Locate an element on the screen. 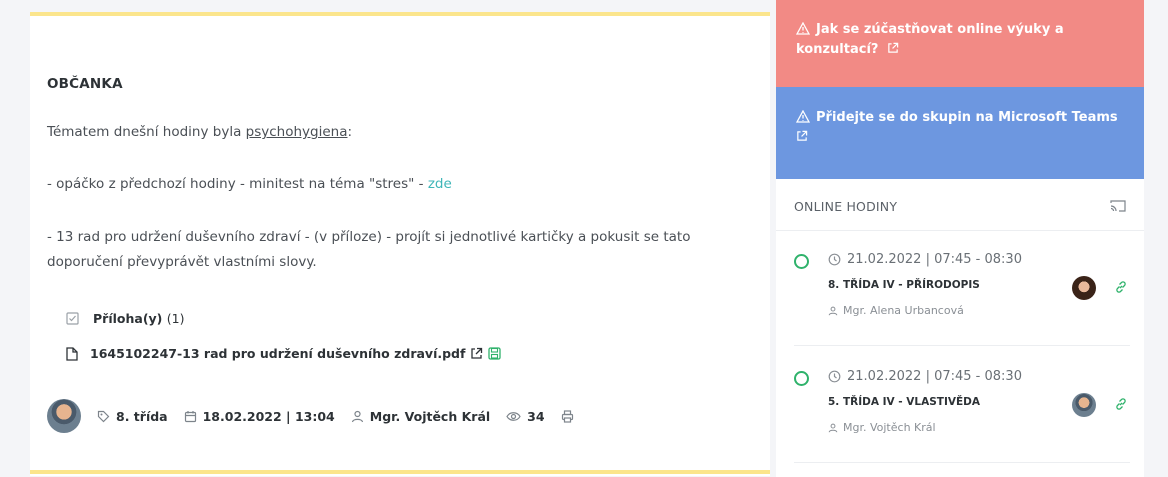 This screenshot has width=1168, height=477. post-author-label: Mgr. Vojtěch Král is located at coordinates (430, 416).